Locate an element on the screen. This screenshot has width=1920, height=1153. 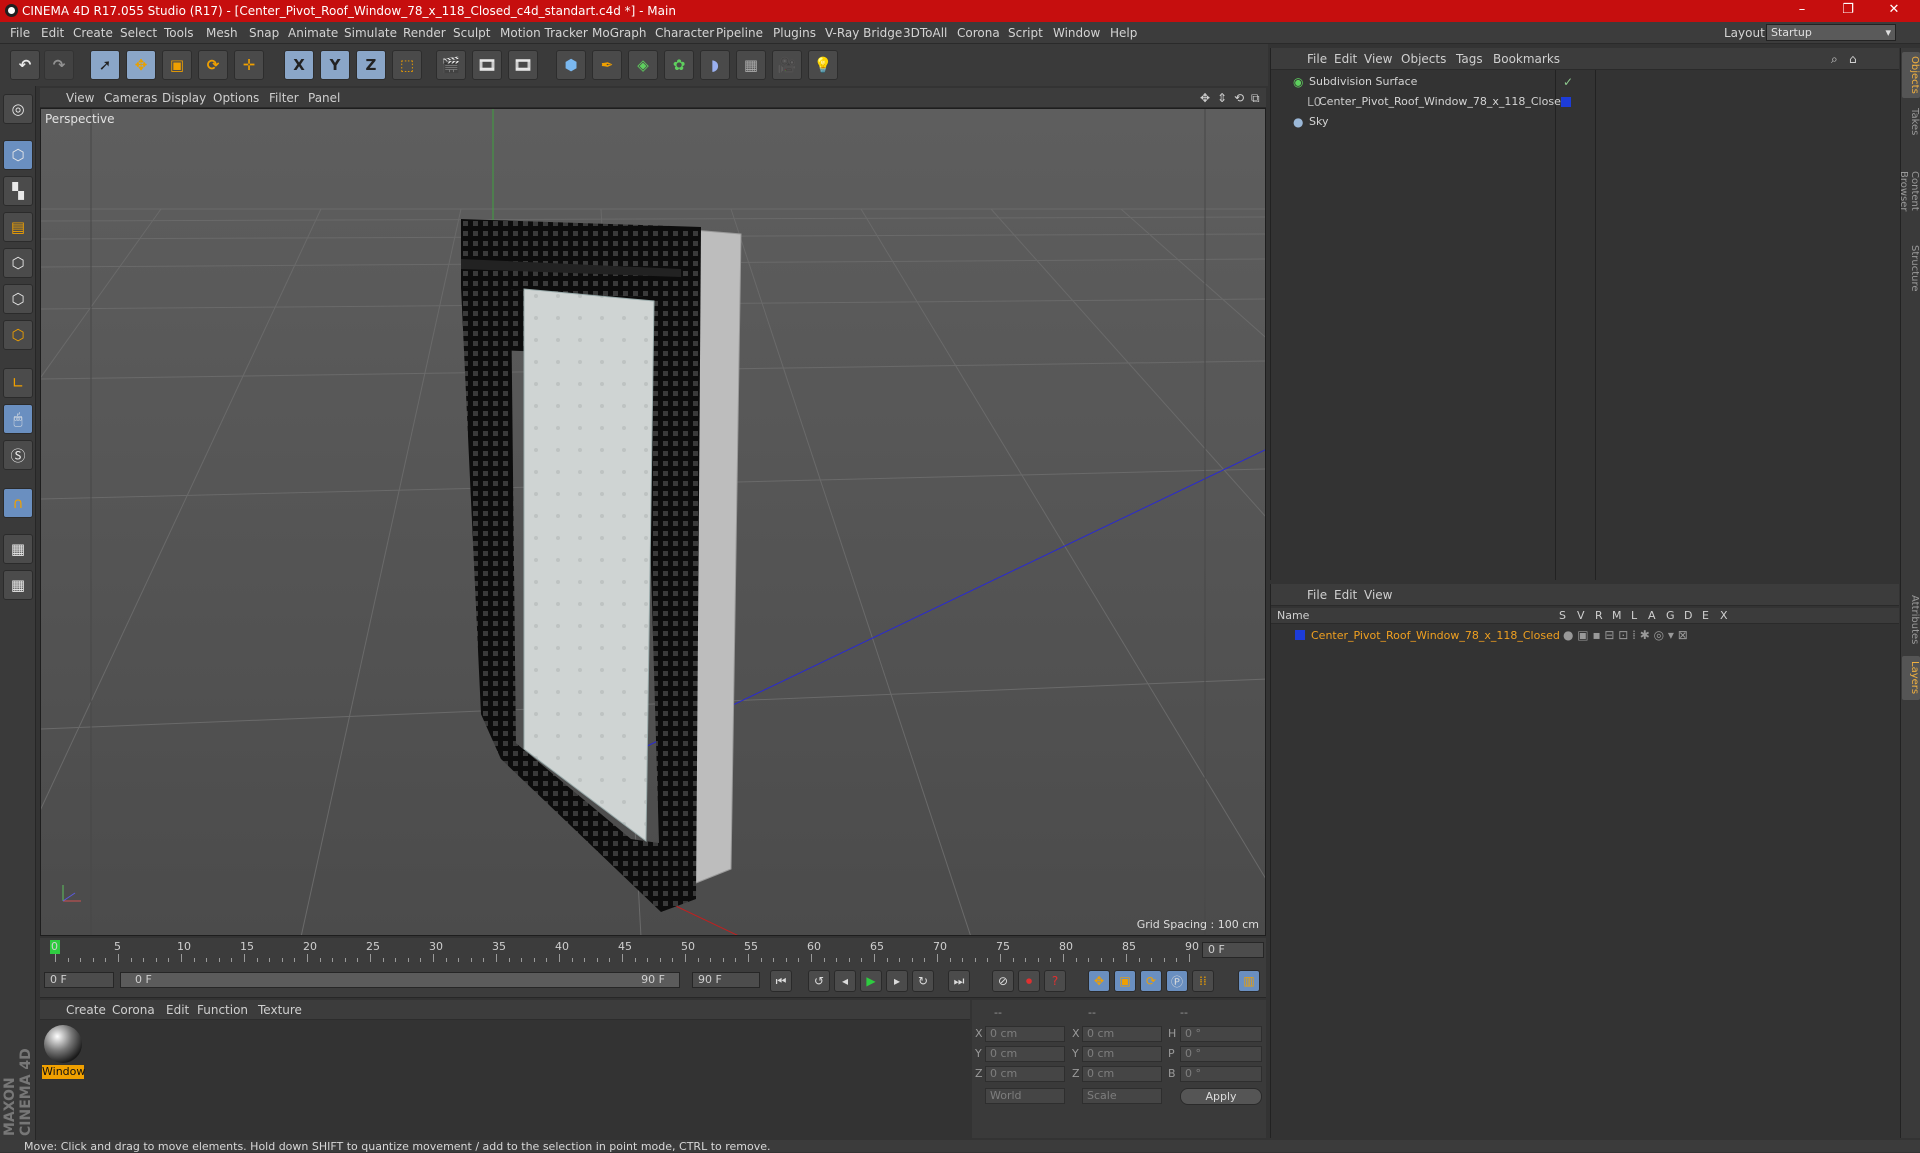
menu-snap: Snap is located at coordinates (264, 33).